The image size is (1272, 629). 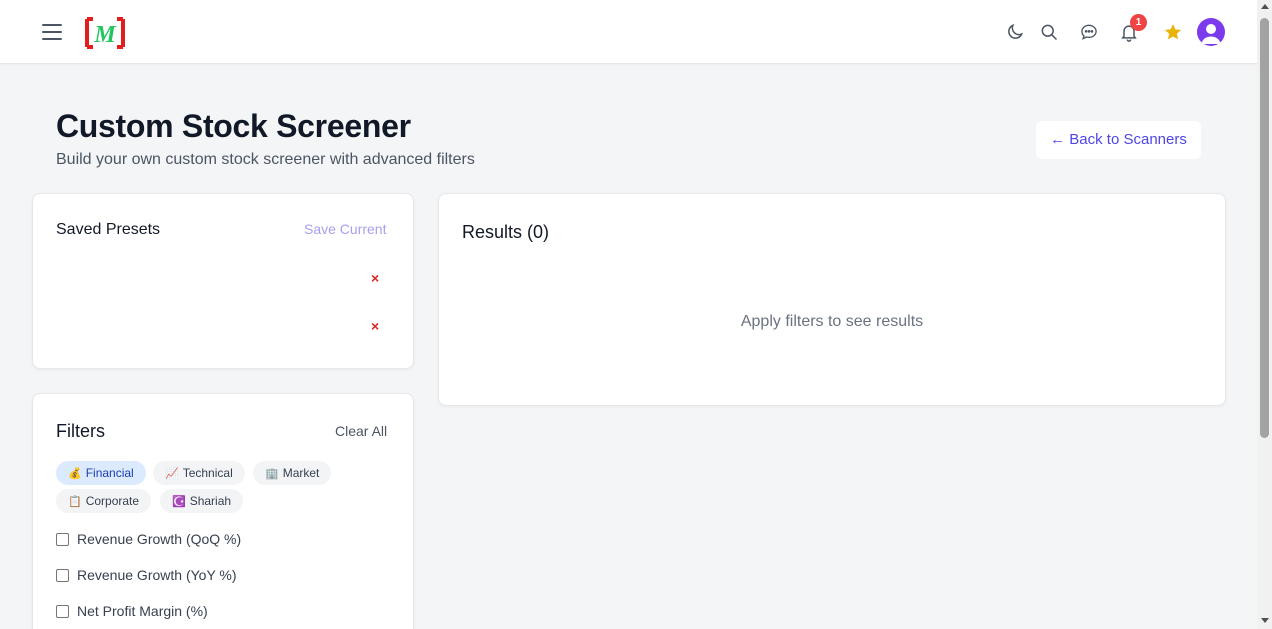 I want to click on site-logo: M, so click(x=105, y=33).